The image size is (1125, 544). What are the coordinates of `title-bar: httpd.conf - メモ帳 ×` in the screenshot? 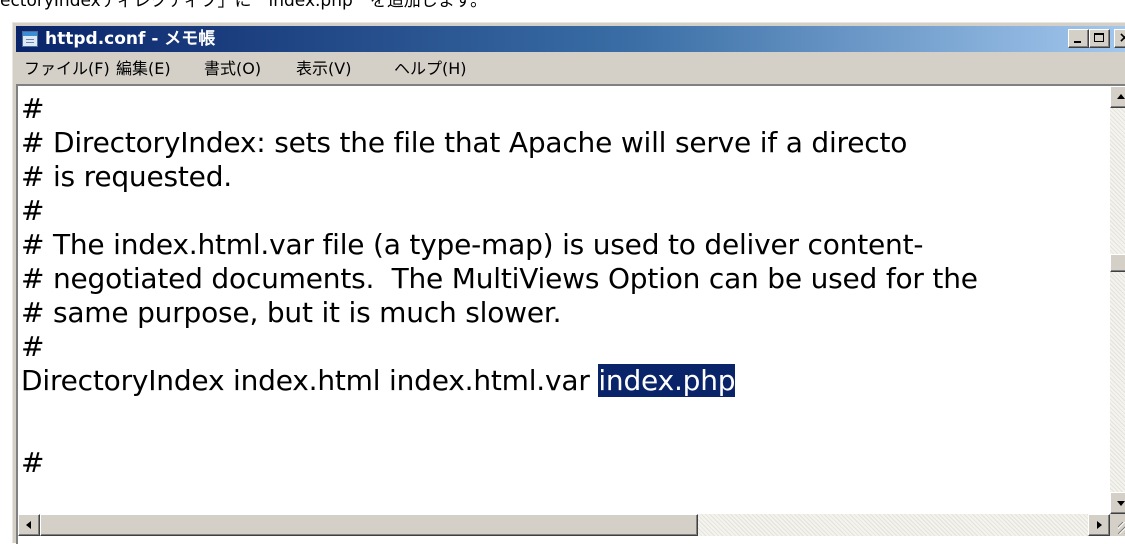 It's located at (570, 39).